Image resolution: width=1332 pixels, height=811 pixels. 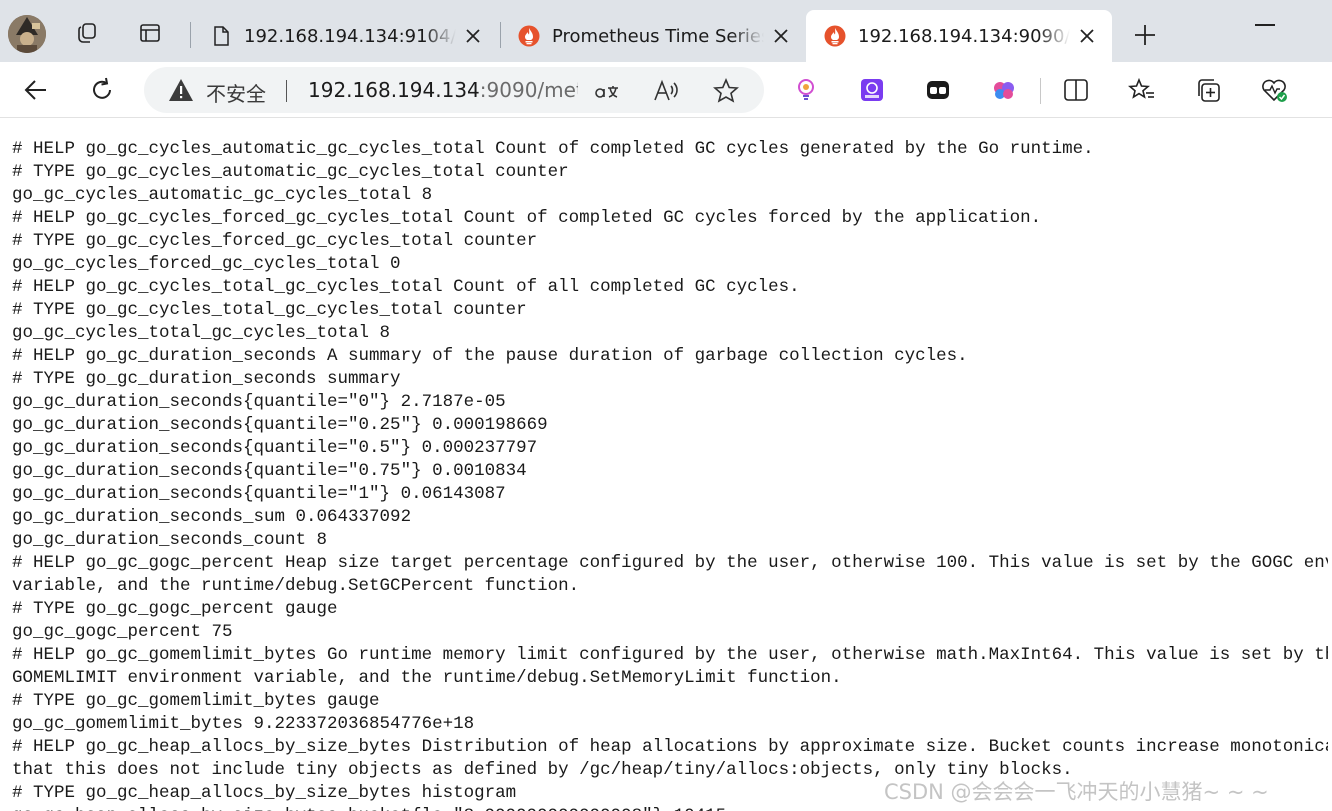 I want to click on extension-lightbulb-button, so click(x=806, y=90).